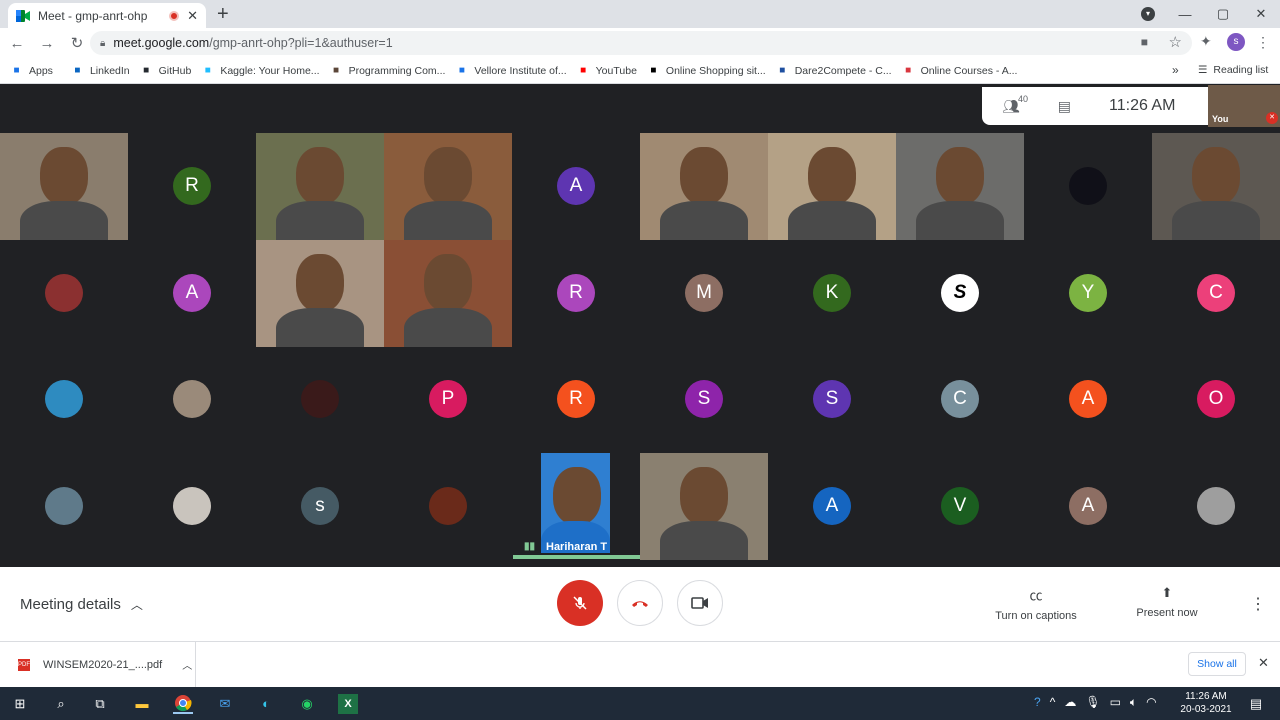  Describe the element at coordinates (98, 664) in the screenshot. I see `download-item: PDF WINSEM2020-21_....pdf ︿` at that location.